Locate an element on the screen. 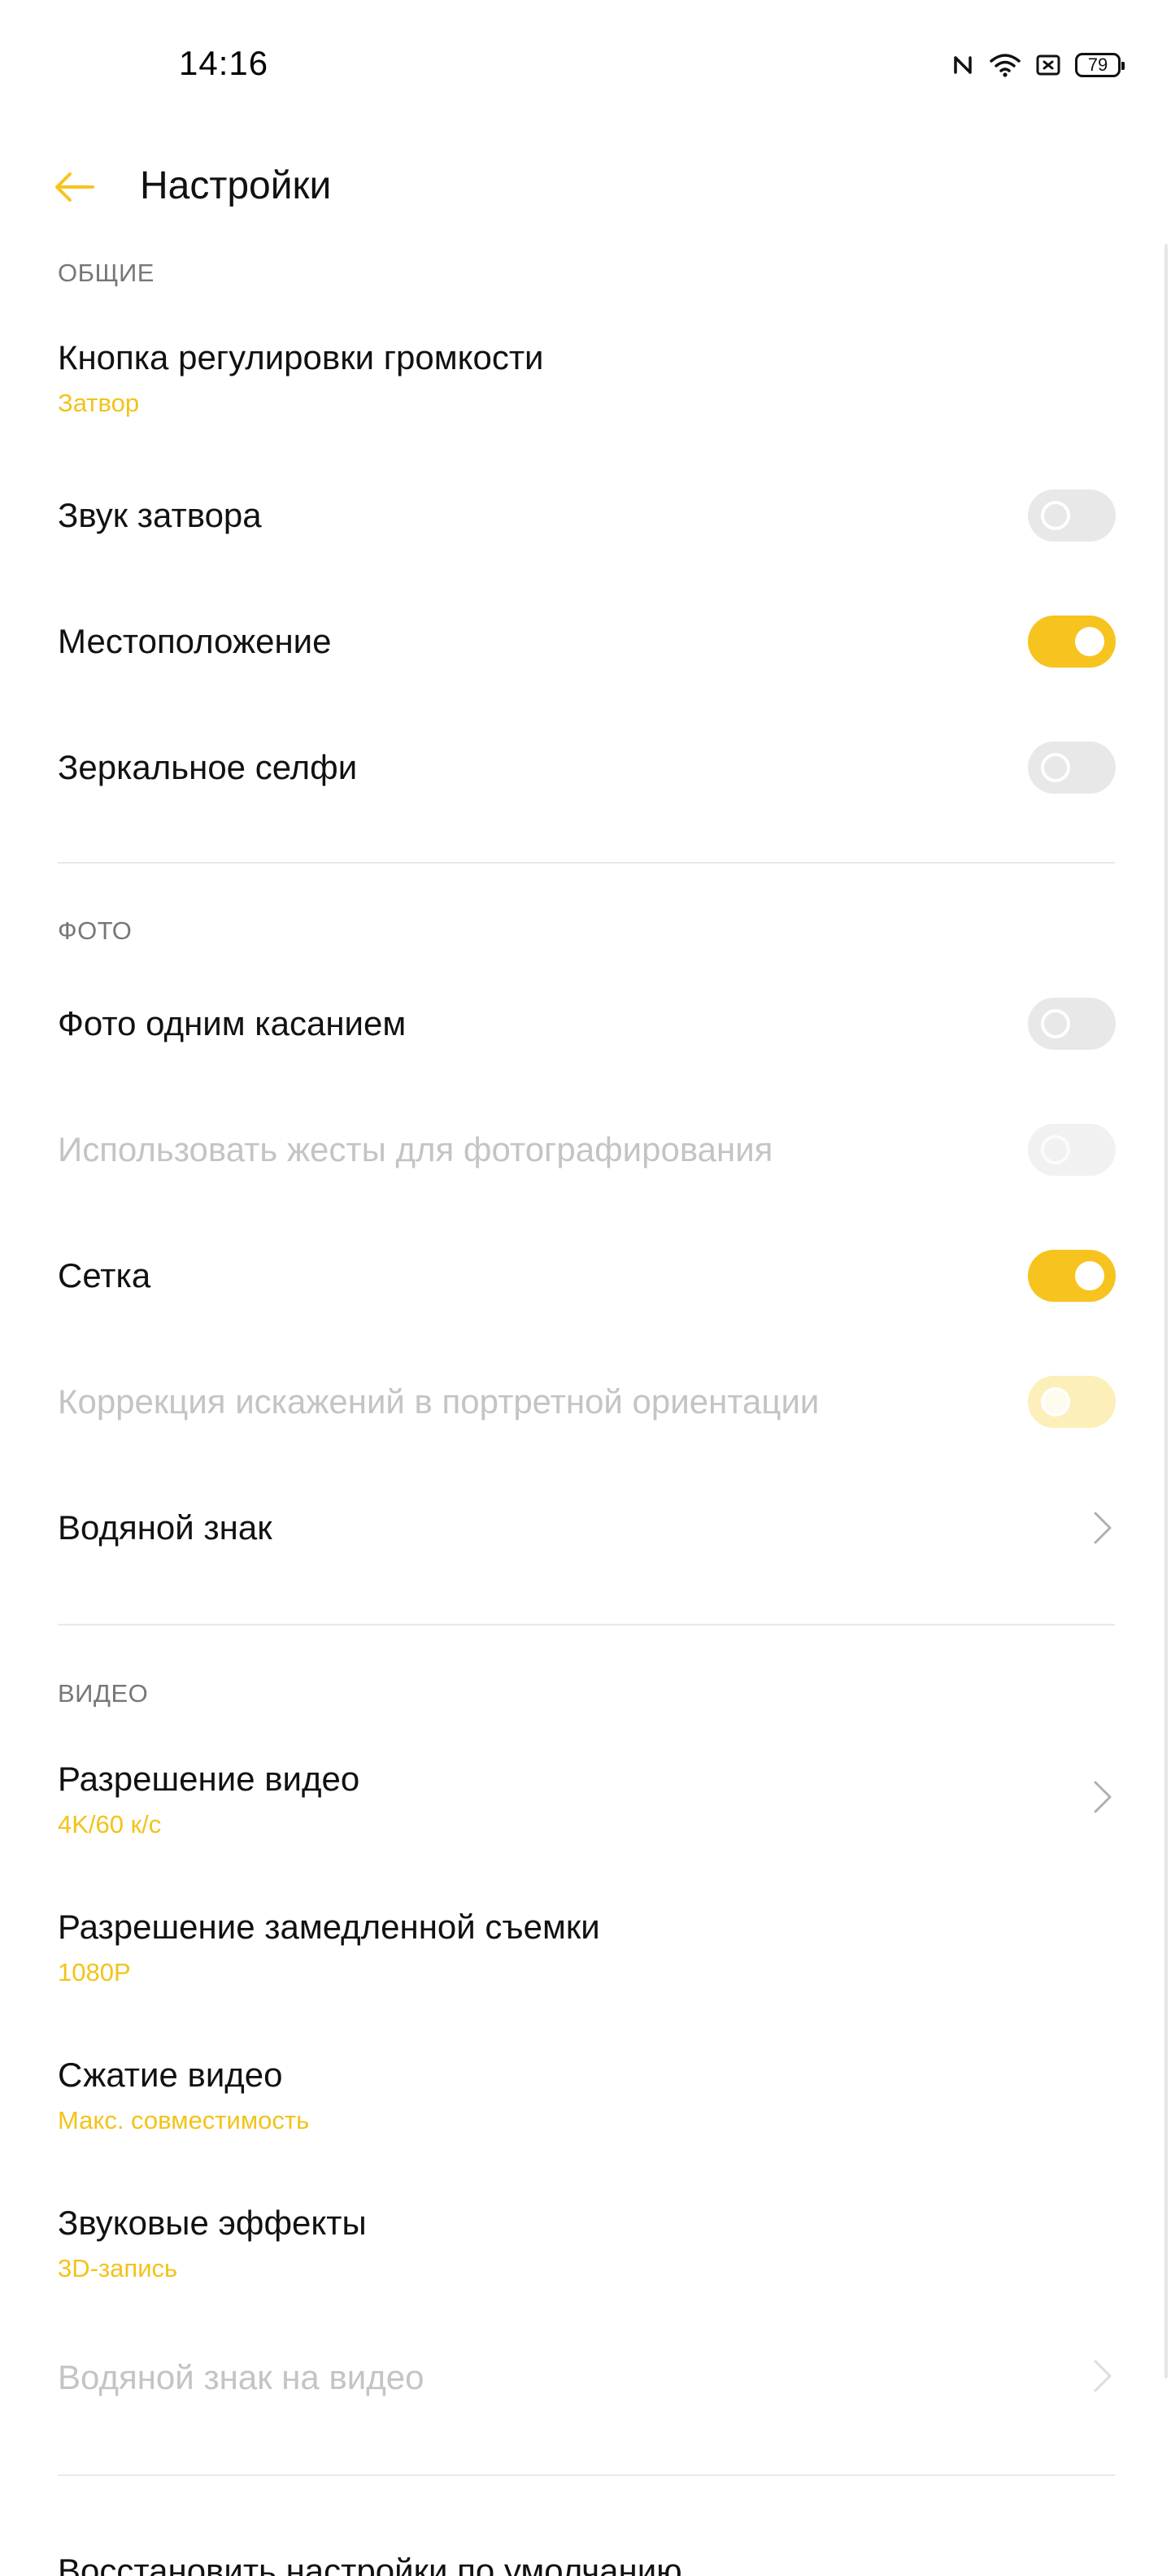  setting-video-watermark: Водяной знак на видео is located at coordinates (585, 2378).